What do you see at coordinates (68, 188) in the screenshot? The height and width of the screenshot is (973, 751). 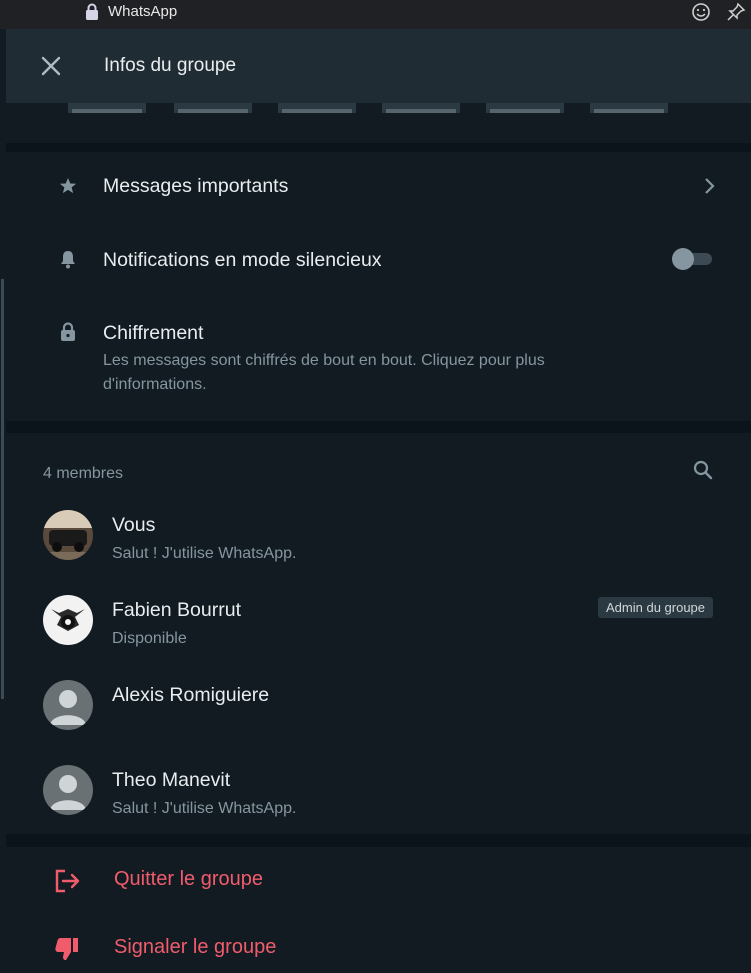 I see `star-icon` at bounding box center [68, 188].